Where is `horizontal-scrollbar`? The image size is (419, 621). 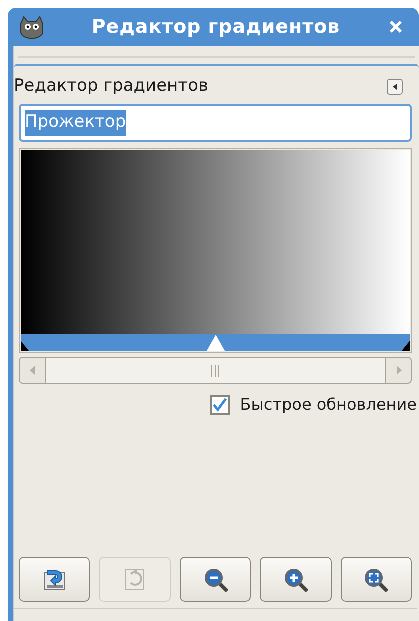 horizontal-scrollbar is located at coordinates (215, 370).